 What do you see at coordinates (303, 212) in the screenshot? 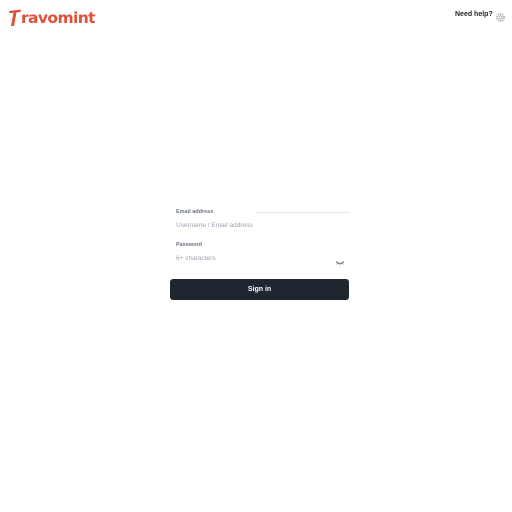
I see `divider` at bounding box center [303, 212].